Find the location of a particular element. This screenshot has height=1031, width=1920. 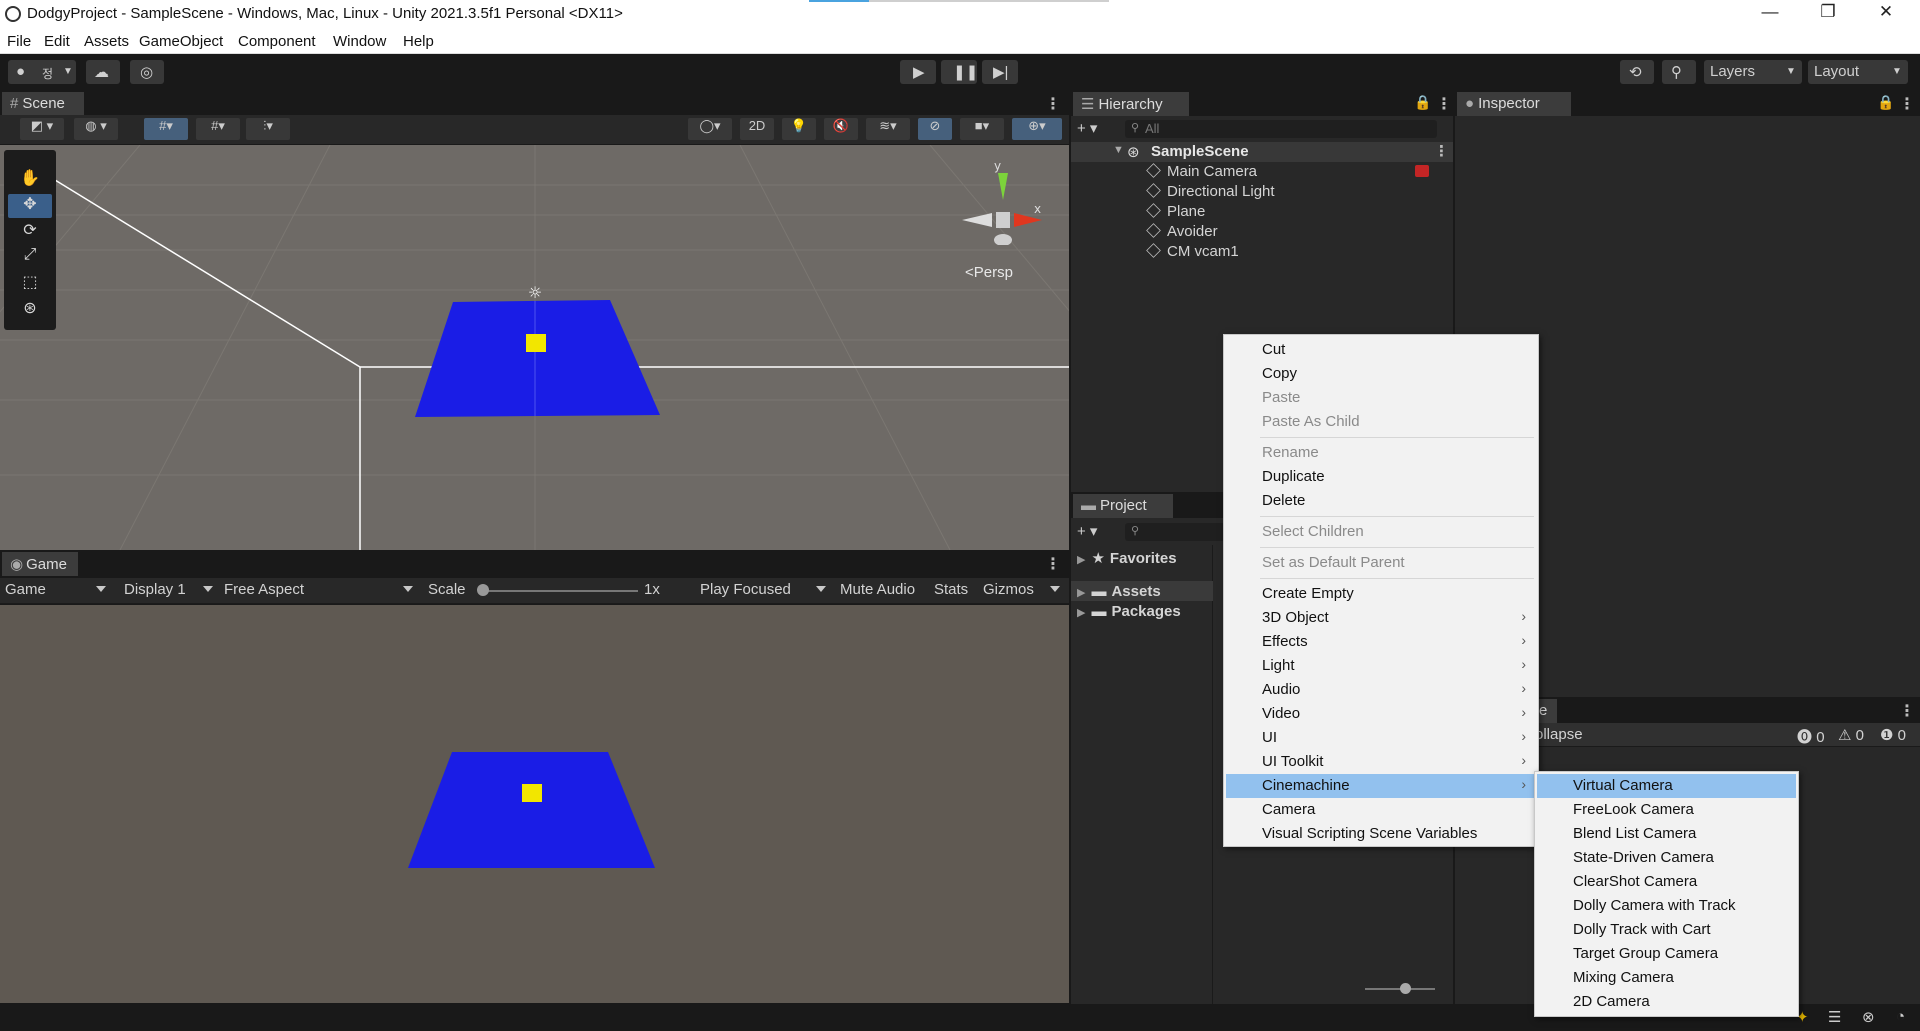

effects-toggle: ≋▾ is located at coordinates (888, 129).